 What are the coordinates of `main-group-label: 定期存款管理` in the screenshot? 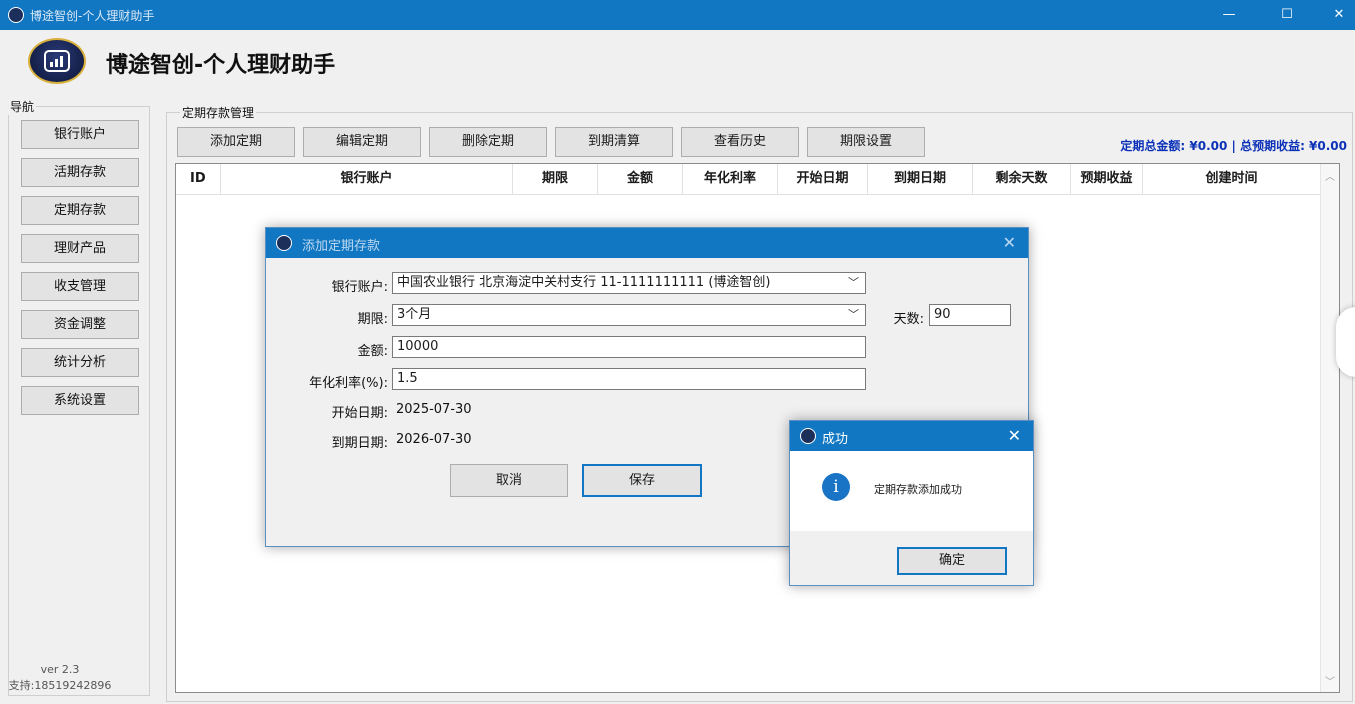 It's located at (218, 112).